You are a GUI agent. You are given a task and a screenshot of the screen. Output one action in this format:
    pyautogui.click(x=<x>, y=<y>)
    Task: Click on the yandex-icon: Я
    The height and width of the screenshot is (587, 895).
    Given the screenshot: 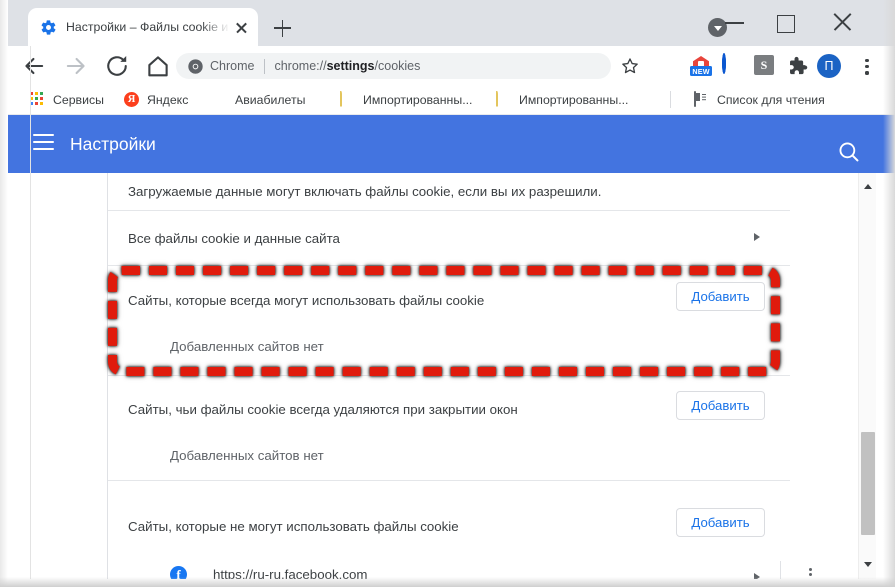 What is the action you would take?
    pyautogui.click(x=132, y=99)
    